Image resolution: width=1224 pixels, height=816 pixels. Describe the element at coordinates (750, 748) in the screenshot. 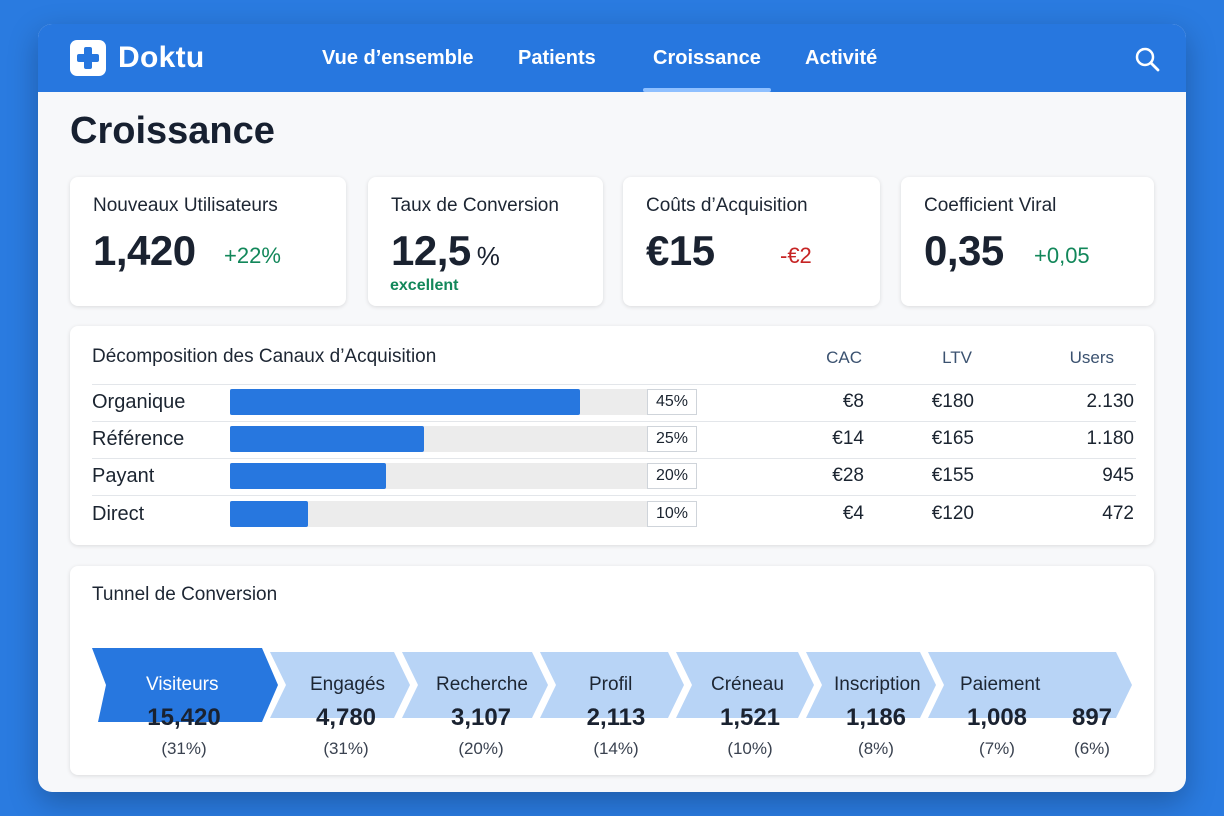

I see `funnel-step-percentage: (10%)` at that location.